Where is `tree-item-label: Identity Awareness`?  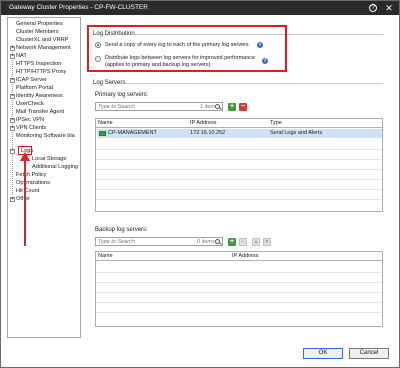 tree-item-label: Identity Awareness is located at coordinates (39, 96).